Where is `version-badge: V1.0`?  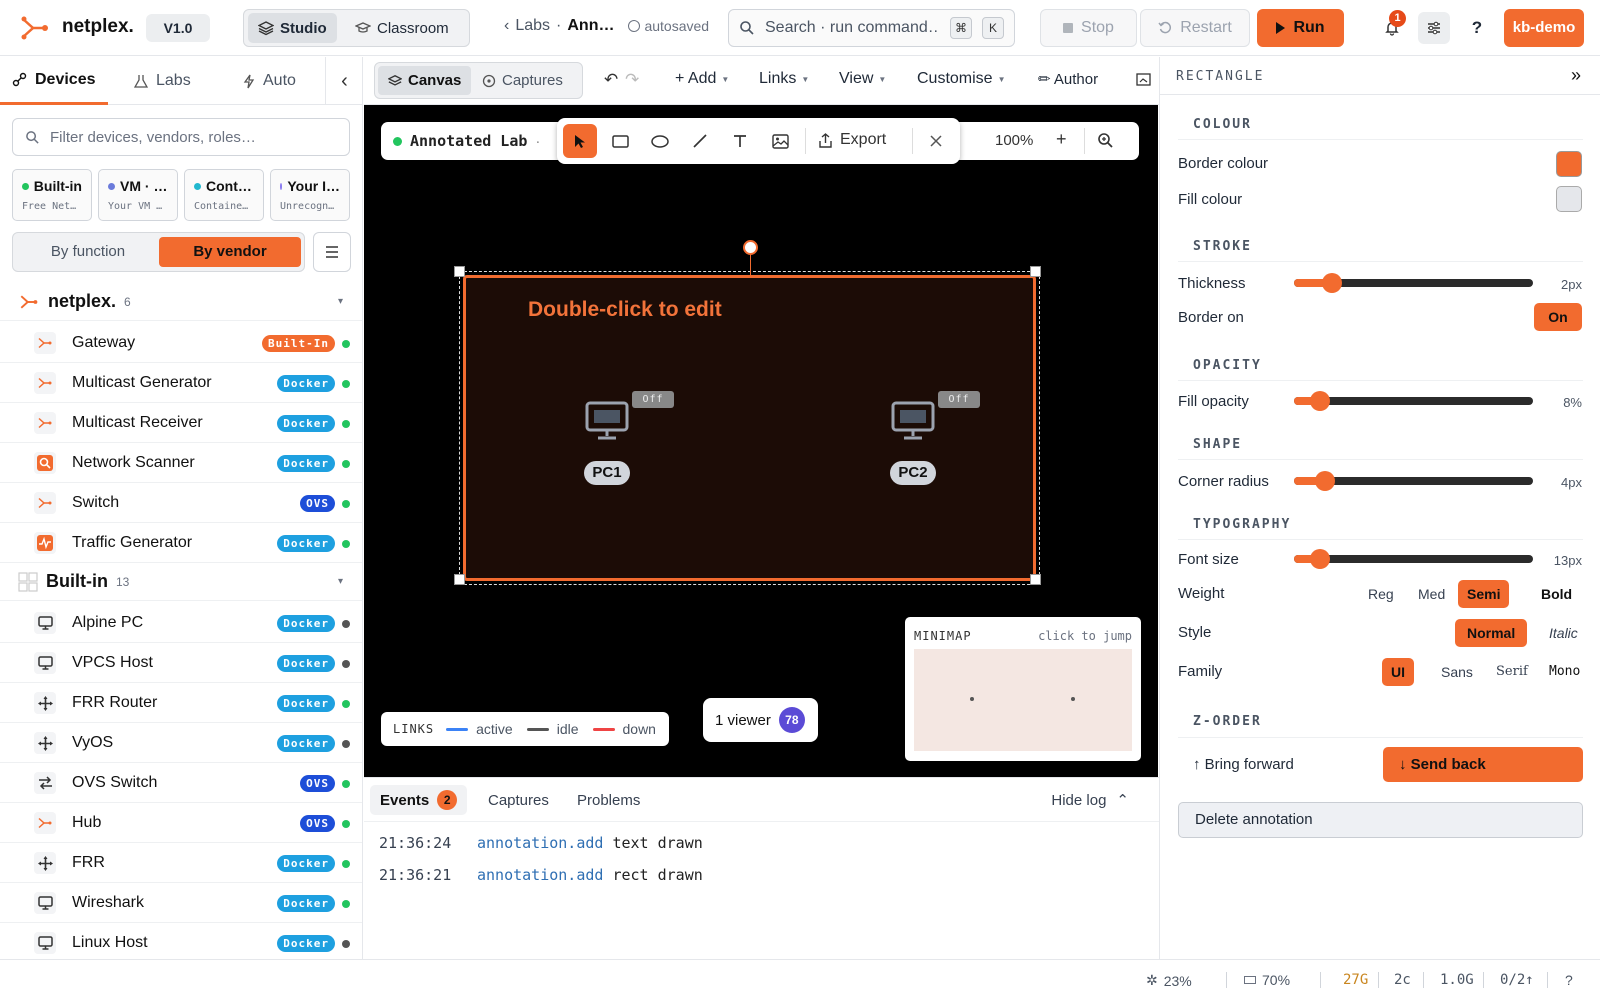
version-badge: V1.0 is located at coordinates (178, 28).